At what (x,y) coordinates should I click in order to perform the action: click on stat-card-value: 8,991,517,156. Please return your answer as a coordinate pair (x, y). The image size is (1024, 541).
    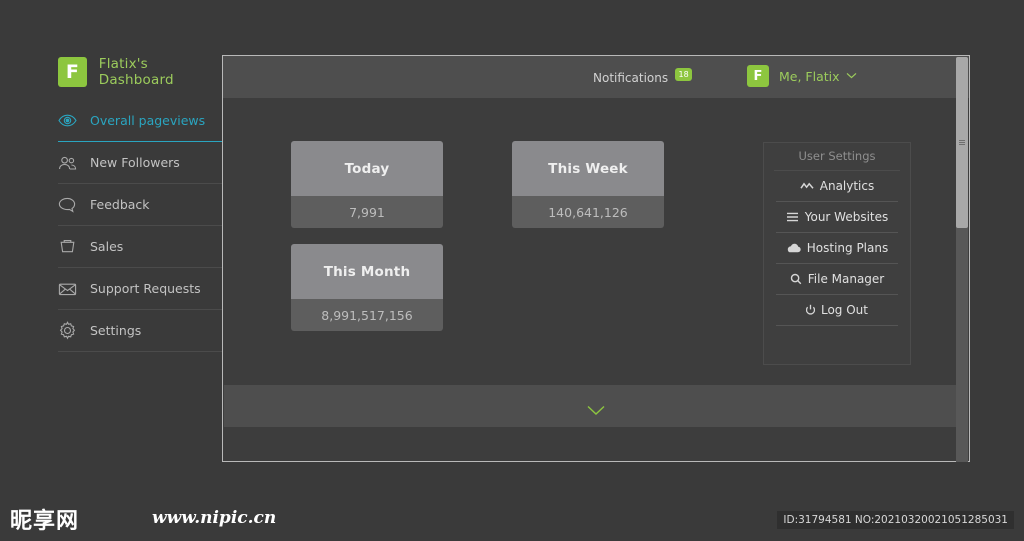
    Looking at the image, I should click on (367, 315).